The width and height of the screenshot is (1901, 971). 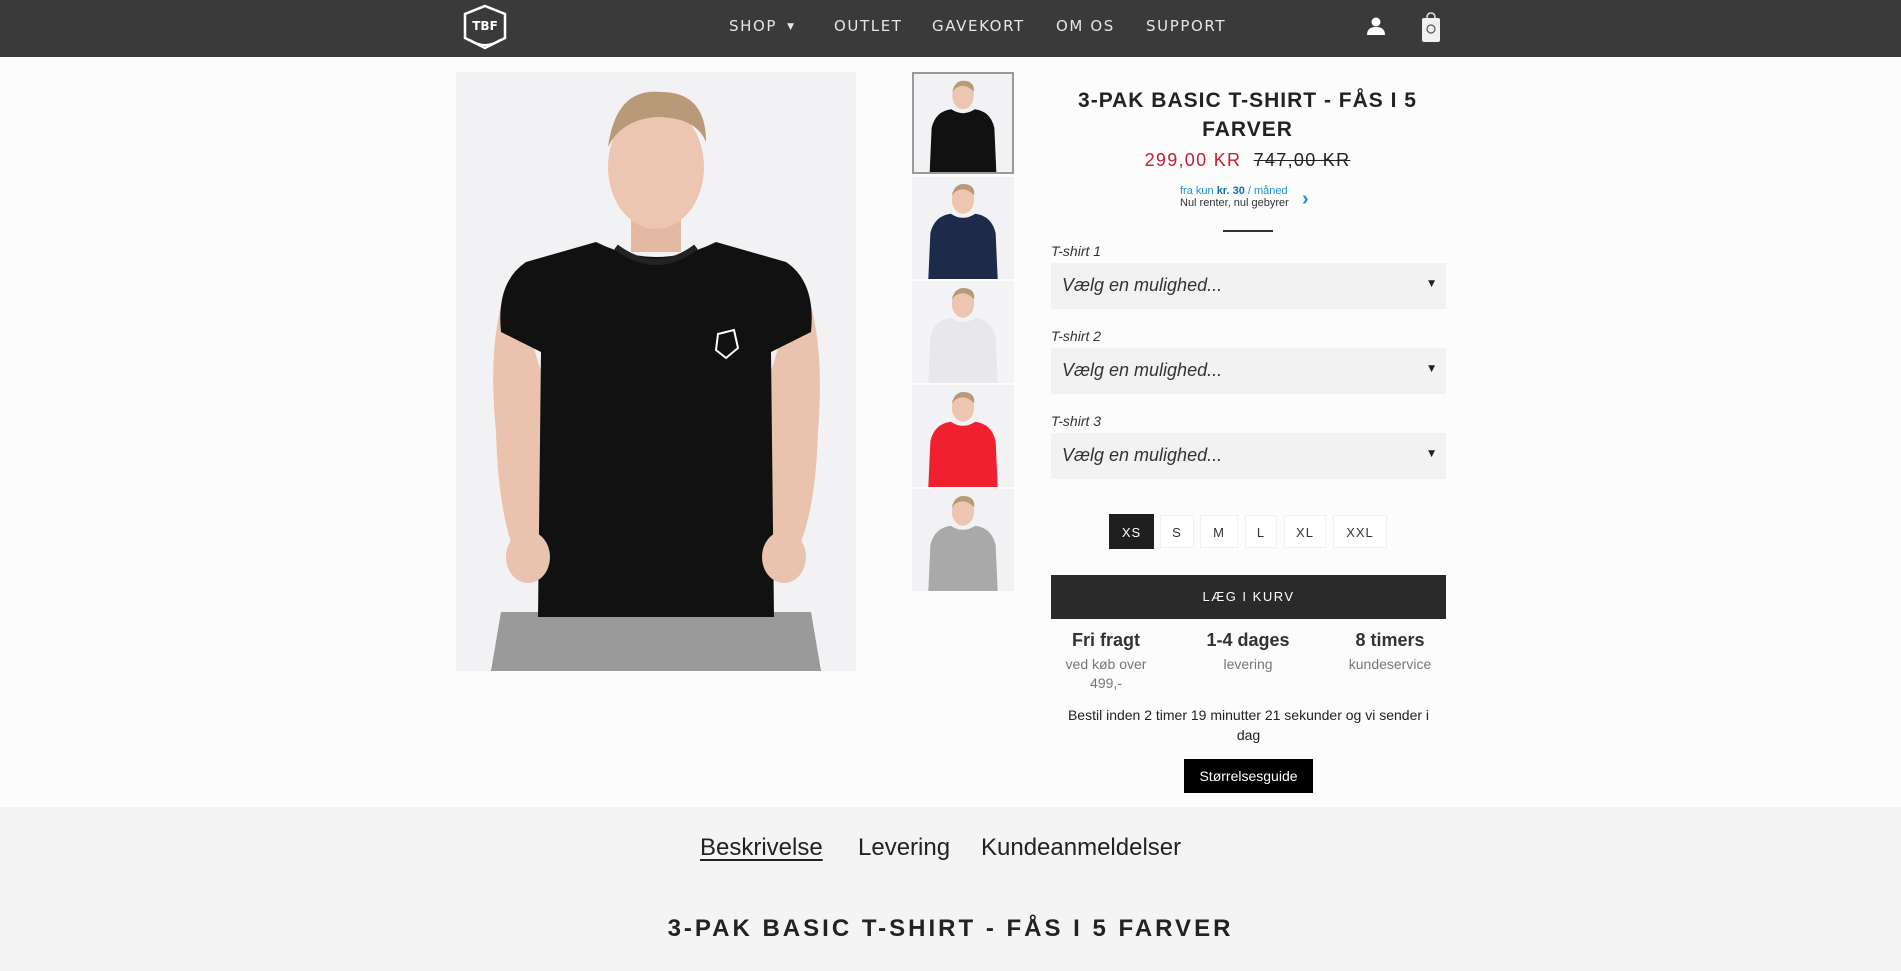 What do you see at coordinates (963, 332) in the screenshot?
I see `thumbnail-white` at bounding box center [963, 332].